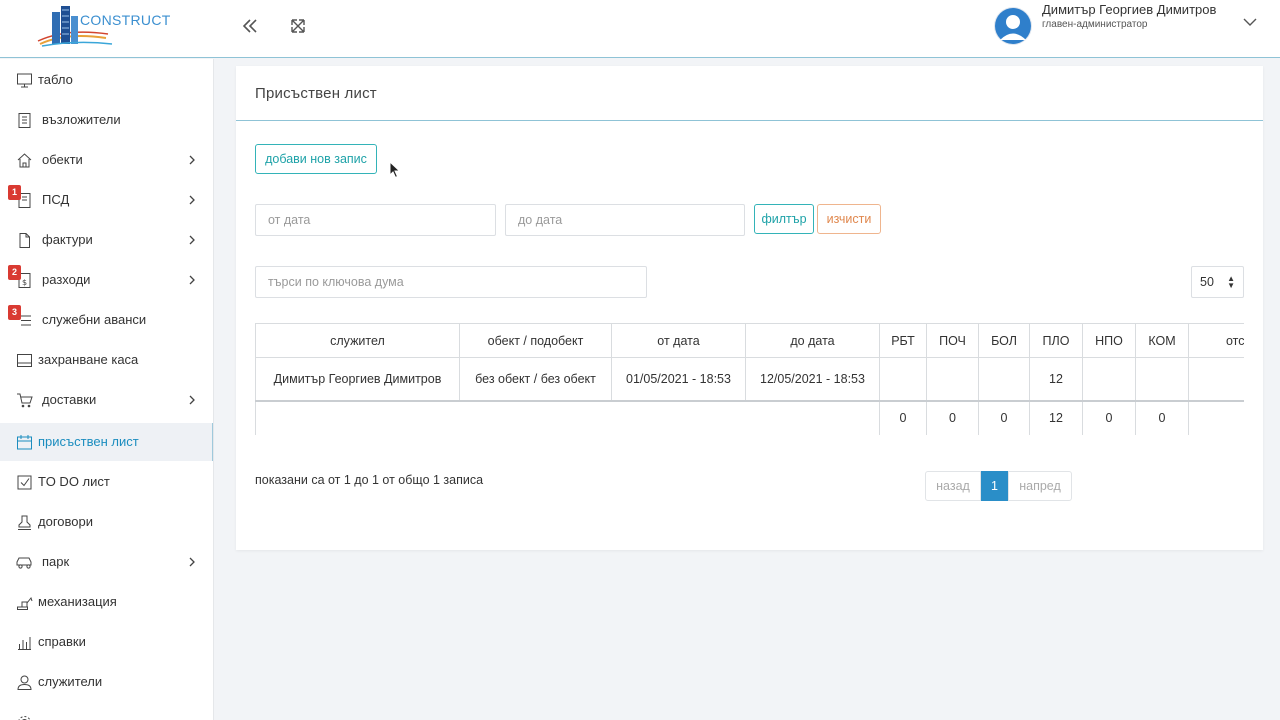  Describe the element at coordinates (77, 601) in the screenshot. I see `sidebar-item-label: механизация` at that location.